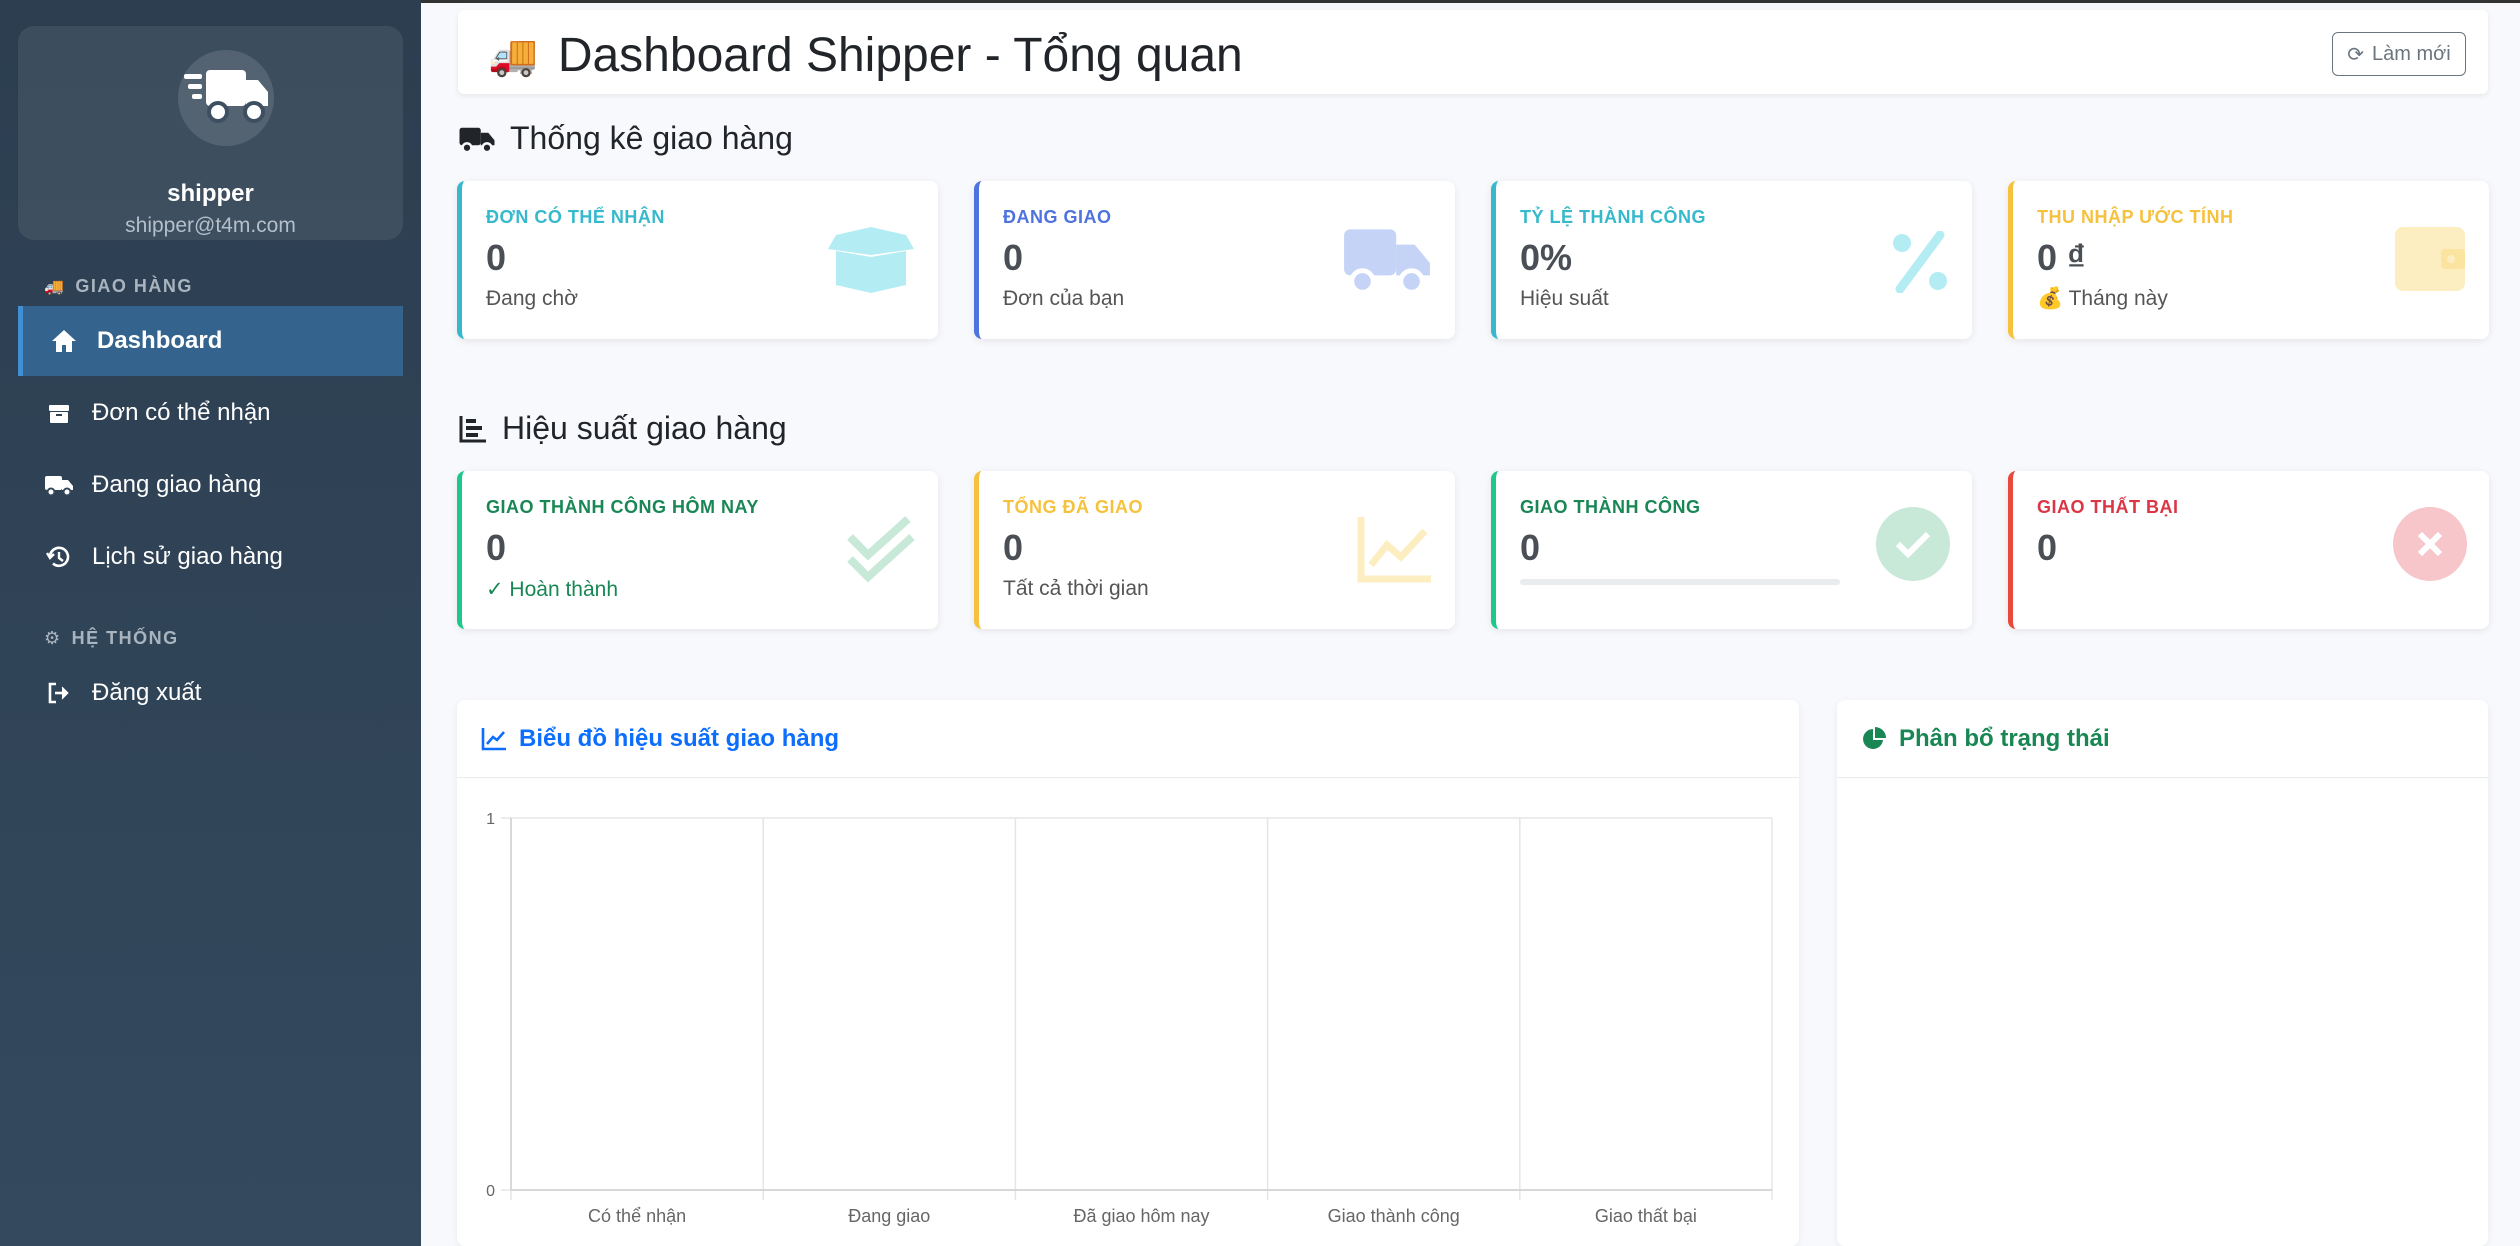 The image size is (2520, 1246). I want to click on y-tick-label: 1, so click(490, 819).